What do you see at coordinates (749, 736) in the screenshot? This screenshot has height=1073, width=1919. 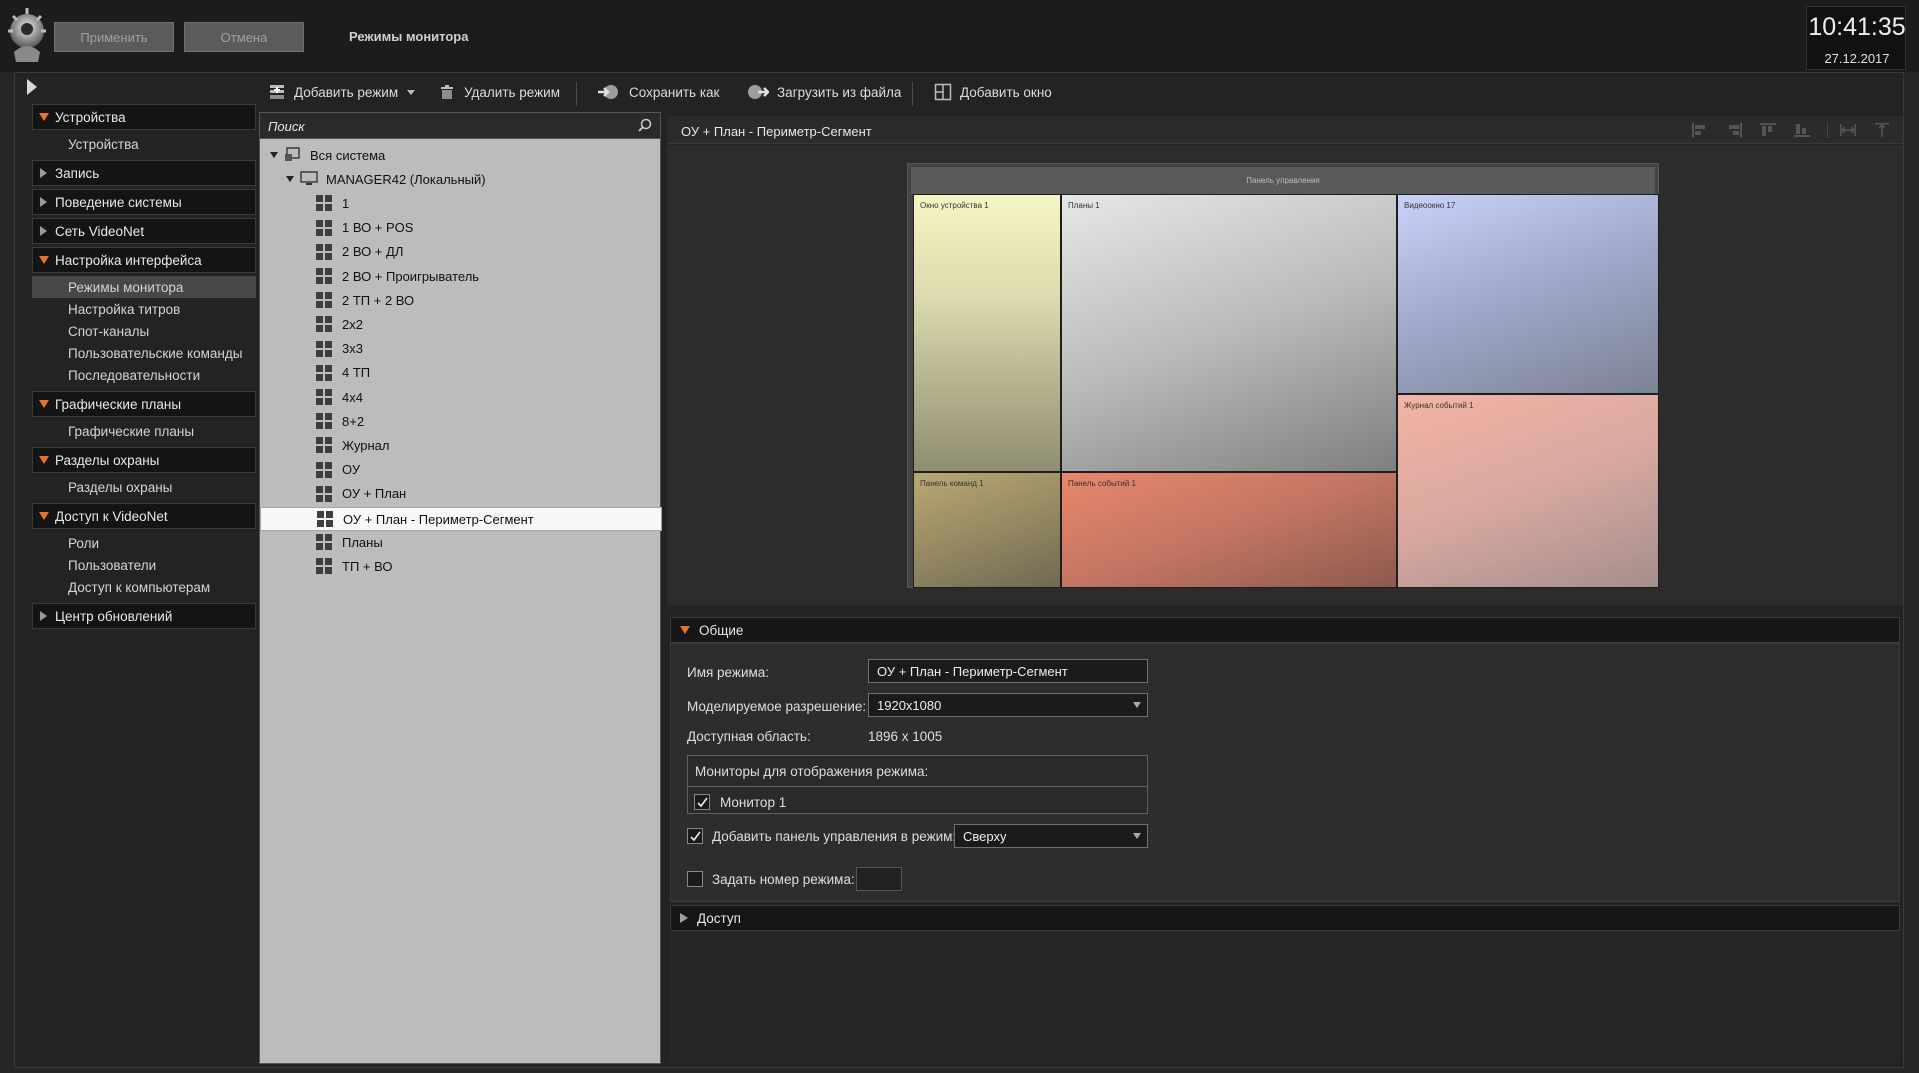 I see `available-area-label: Доступная область:` at bounding box center [749, 736].